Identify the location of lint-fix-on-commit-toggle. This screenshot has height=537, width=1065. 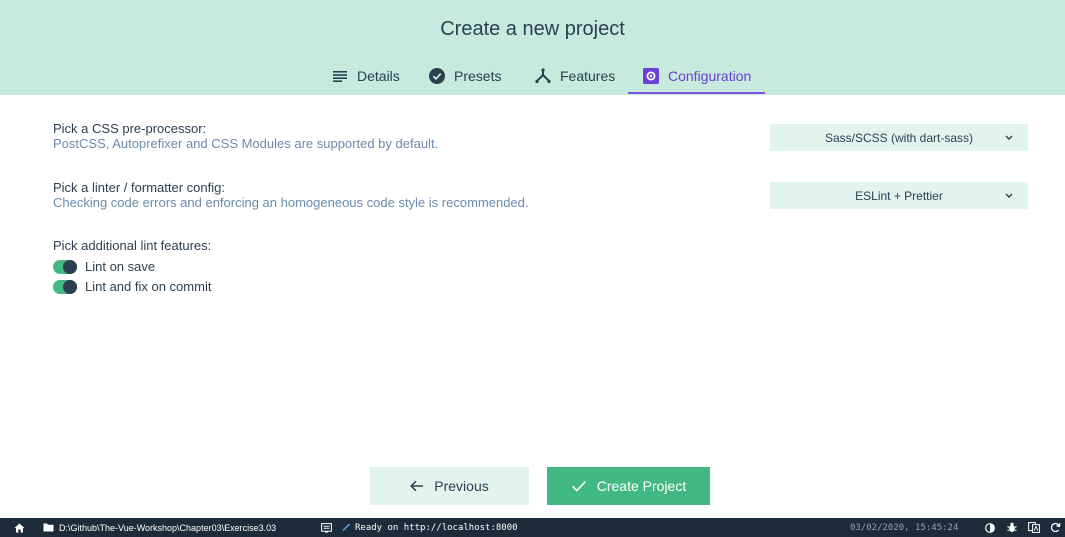
(65, 286).